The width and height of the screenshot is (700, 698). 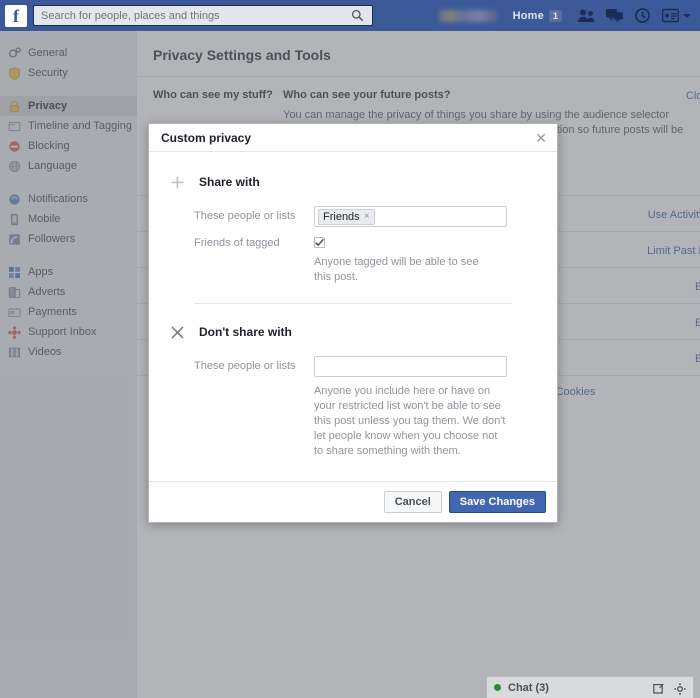 What do you see at coordinates (541, 138) in the screenshot?
I see `close-icon: ✕` at bounding box center [541, 138].